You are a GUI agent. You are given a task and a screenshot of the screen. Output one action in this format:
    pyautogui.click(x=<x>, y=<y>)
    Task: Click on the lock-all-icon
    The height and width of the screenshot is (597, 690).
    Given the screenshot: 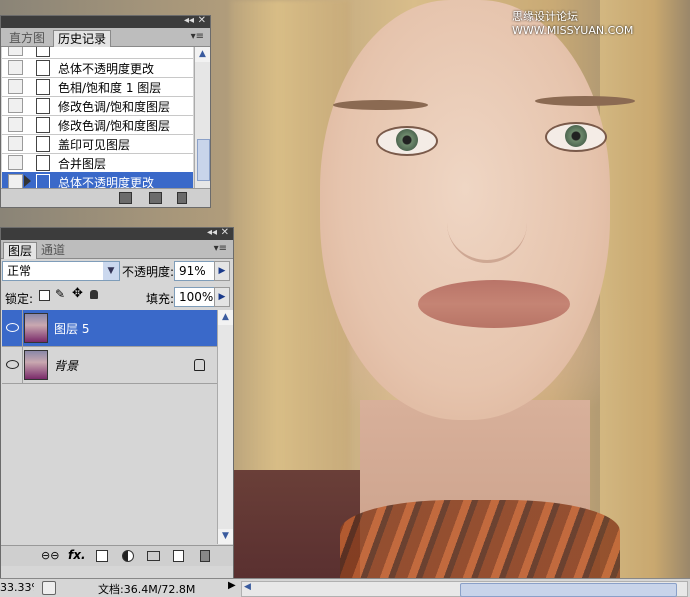 What is the action you would take?
    pyautogui.click(x=94, y=294)
    